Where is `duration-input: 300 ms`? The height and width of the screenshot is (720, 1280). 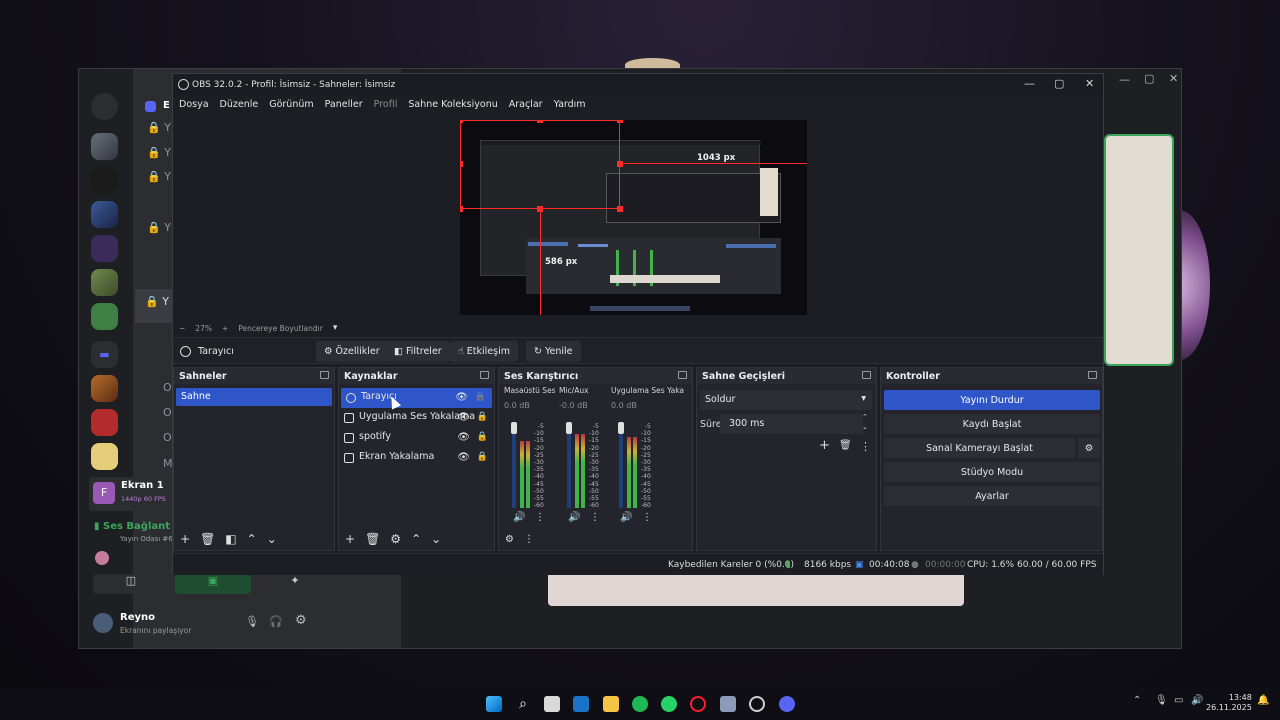
duration-input: 300 ms is located at coordinates (791, 424).